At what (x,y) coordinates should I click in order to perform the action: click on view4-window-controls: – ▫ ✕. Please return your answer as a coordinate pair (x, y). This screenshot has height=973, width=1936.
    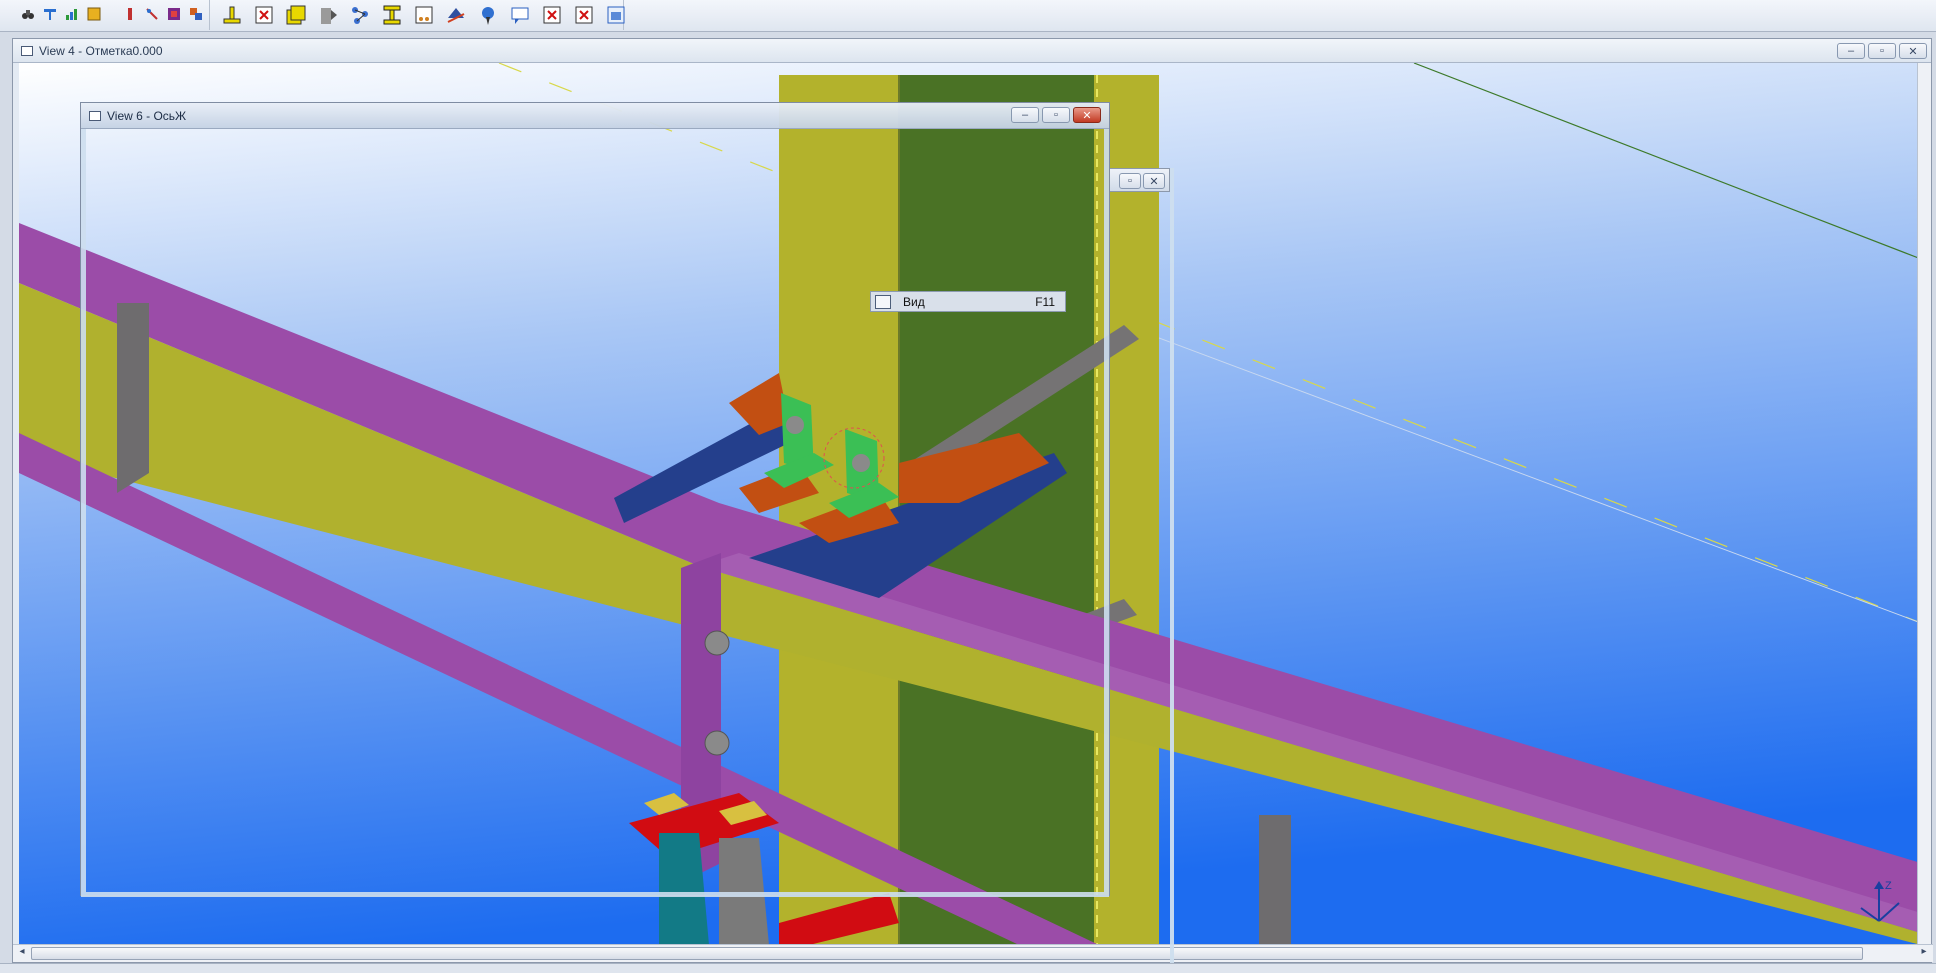
    Looking at the image, I should click on (1882, 51).